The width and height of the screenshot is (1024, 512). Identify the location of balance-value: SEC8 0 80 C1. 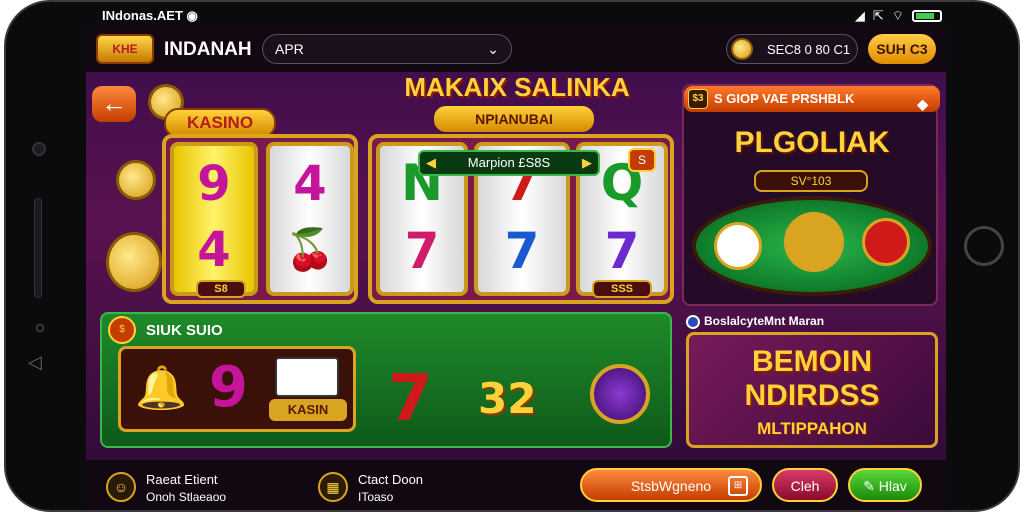
(809, 49).